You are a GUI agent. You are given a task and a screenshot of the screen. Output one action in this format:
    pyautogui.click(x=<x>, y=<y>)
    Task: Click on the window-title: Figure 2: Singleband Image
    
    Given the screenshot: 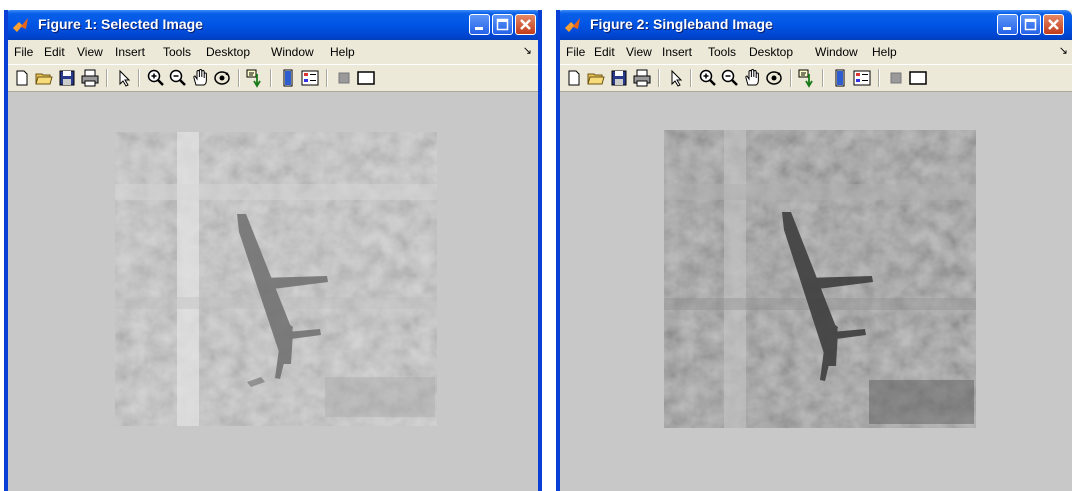 What is the action you would take?
    pyautogui.click(x=681, y=24)
    